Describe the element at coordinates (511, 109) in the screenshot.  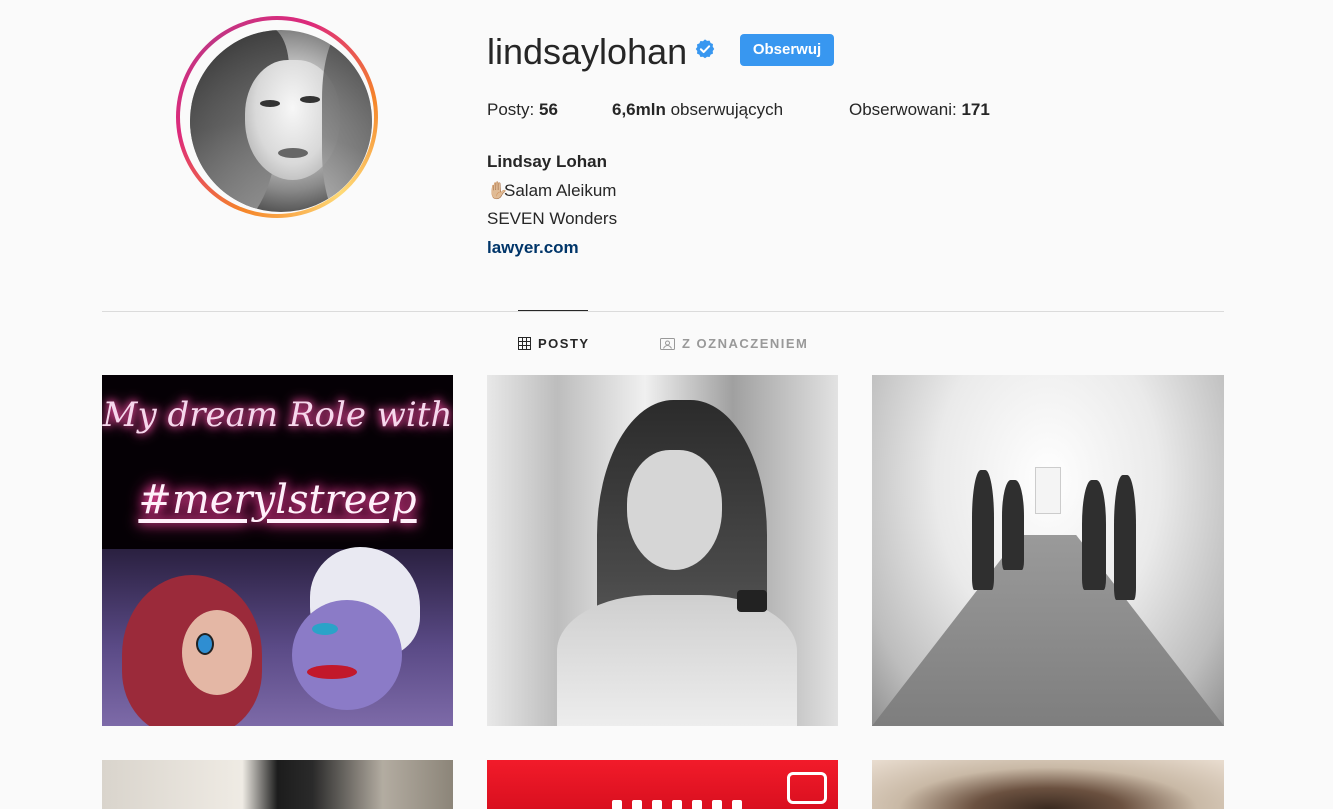
I see `posts-label: Posty:` at that location.